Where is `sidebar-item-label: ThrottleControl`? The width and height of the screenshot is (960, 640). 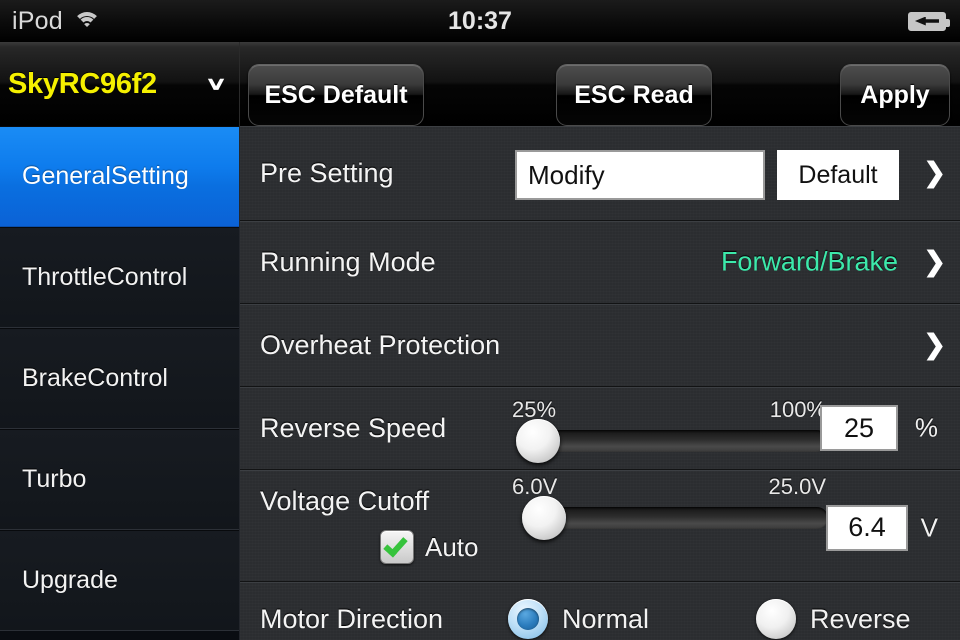 sidebar-item-label: ThrottleControl is located at coordinates (105, 277).